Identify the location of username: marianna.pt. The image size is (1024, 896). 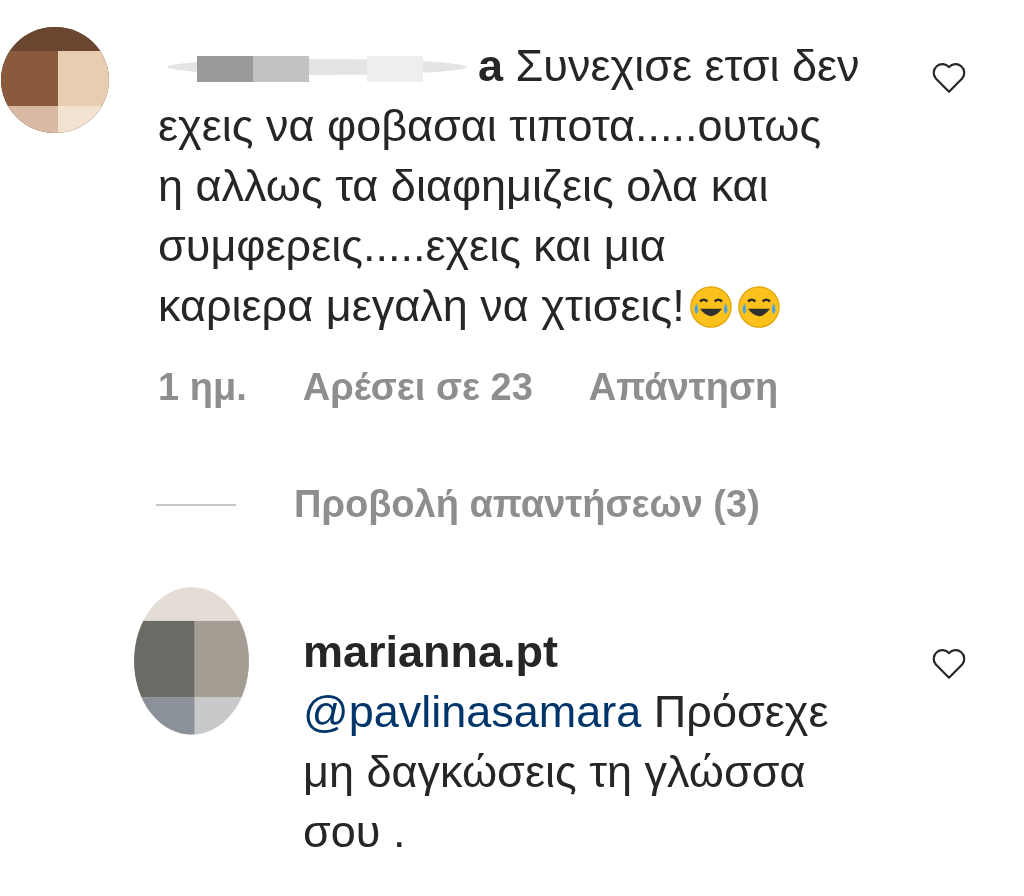
(431, 651).